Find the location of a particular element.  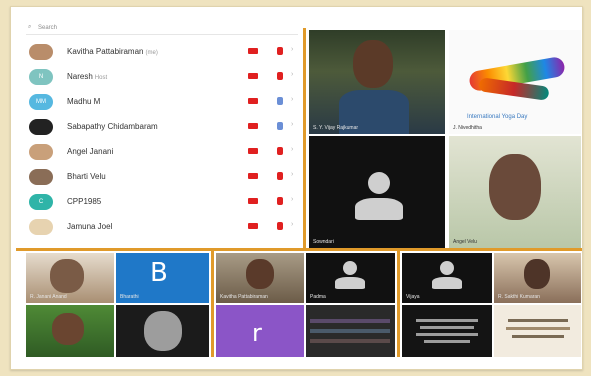

participant-name: Angel Janani is located at coordinates (91, 151).